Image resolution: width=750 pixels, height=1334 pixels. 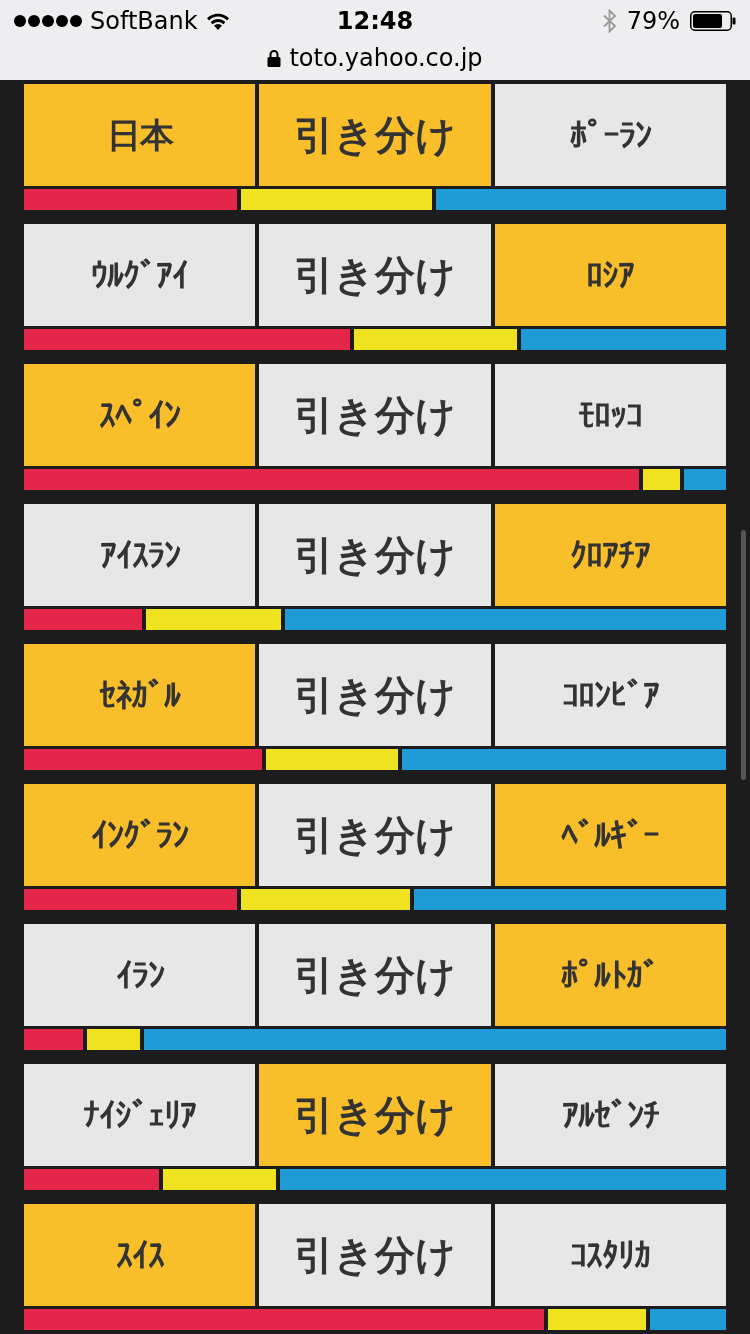 I want to click on carrier-name: SoftBank, so click(x=144, y=21).